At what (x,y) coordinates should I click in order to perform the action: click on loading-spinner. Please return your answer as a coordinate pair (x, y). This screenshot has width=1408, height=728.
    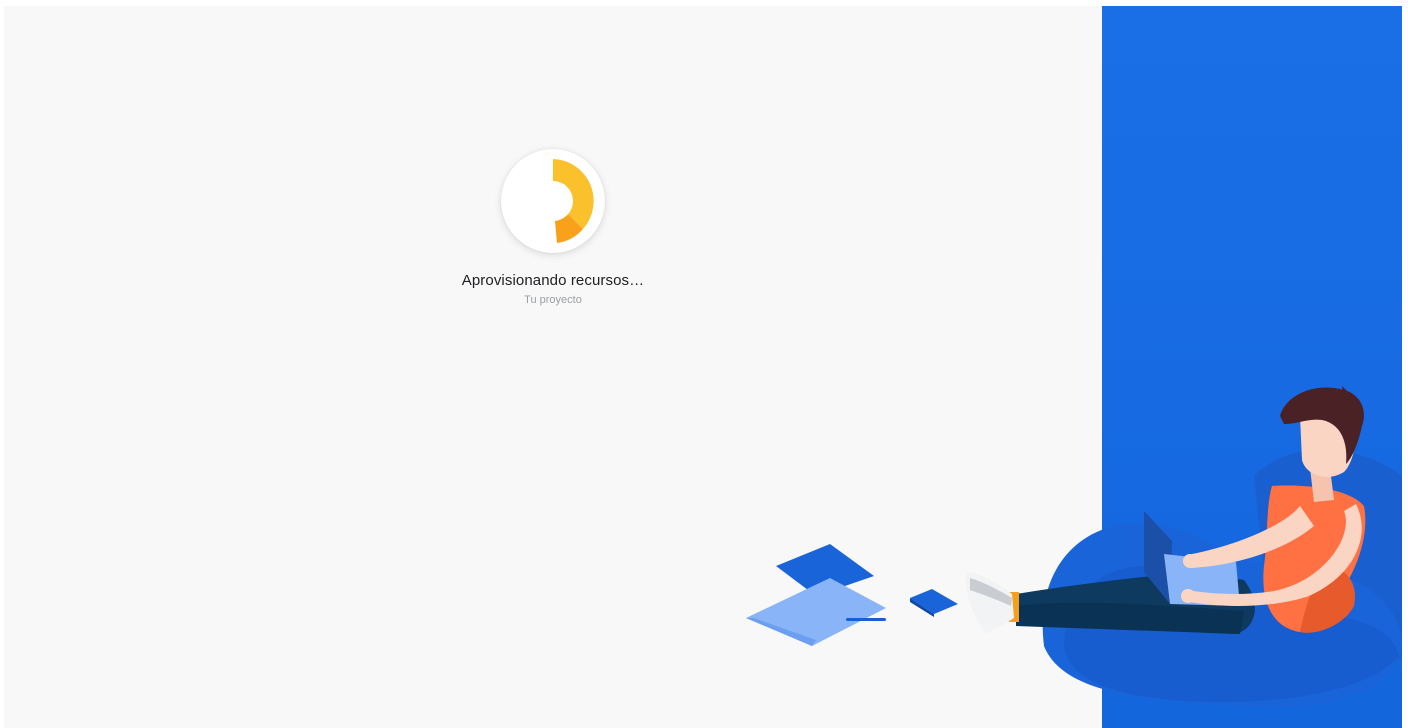
    Looking at the image, I should click on (553, 201).